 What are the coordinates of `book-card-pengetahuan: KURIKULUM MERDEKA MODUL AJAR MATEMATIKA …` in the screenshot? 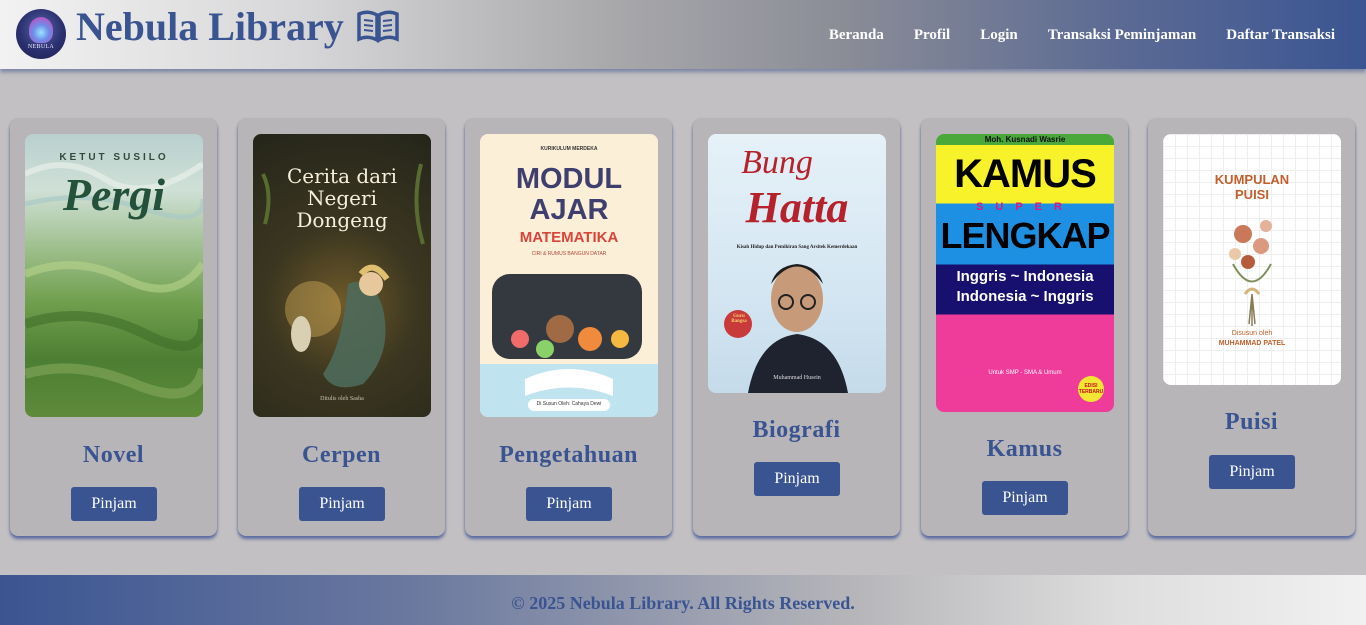 It's located at (568, 327).